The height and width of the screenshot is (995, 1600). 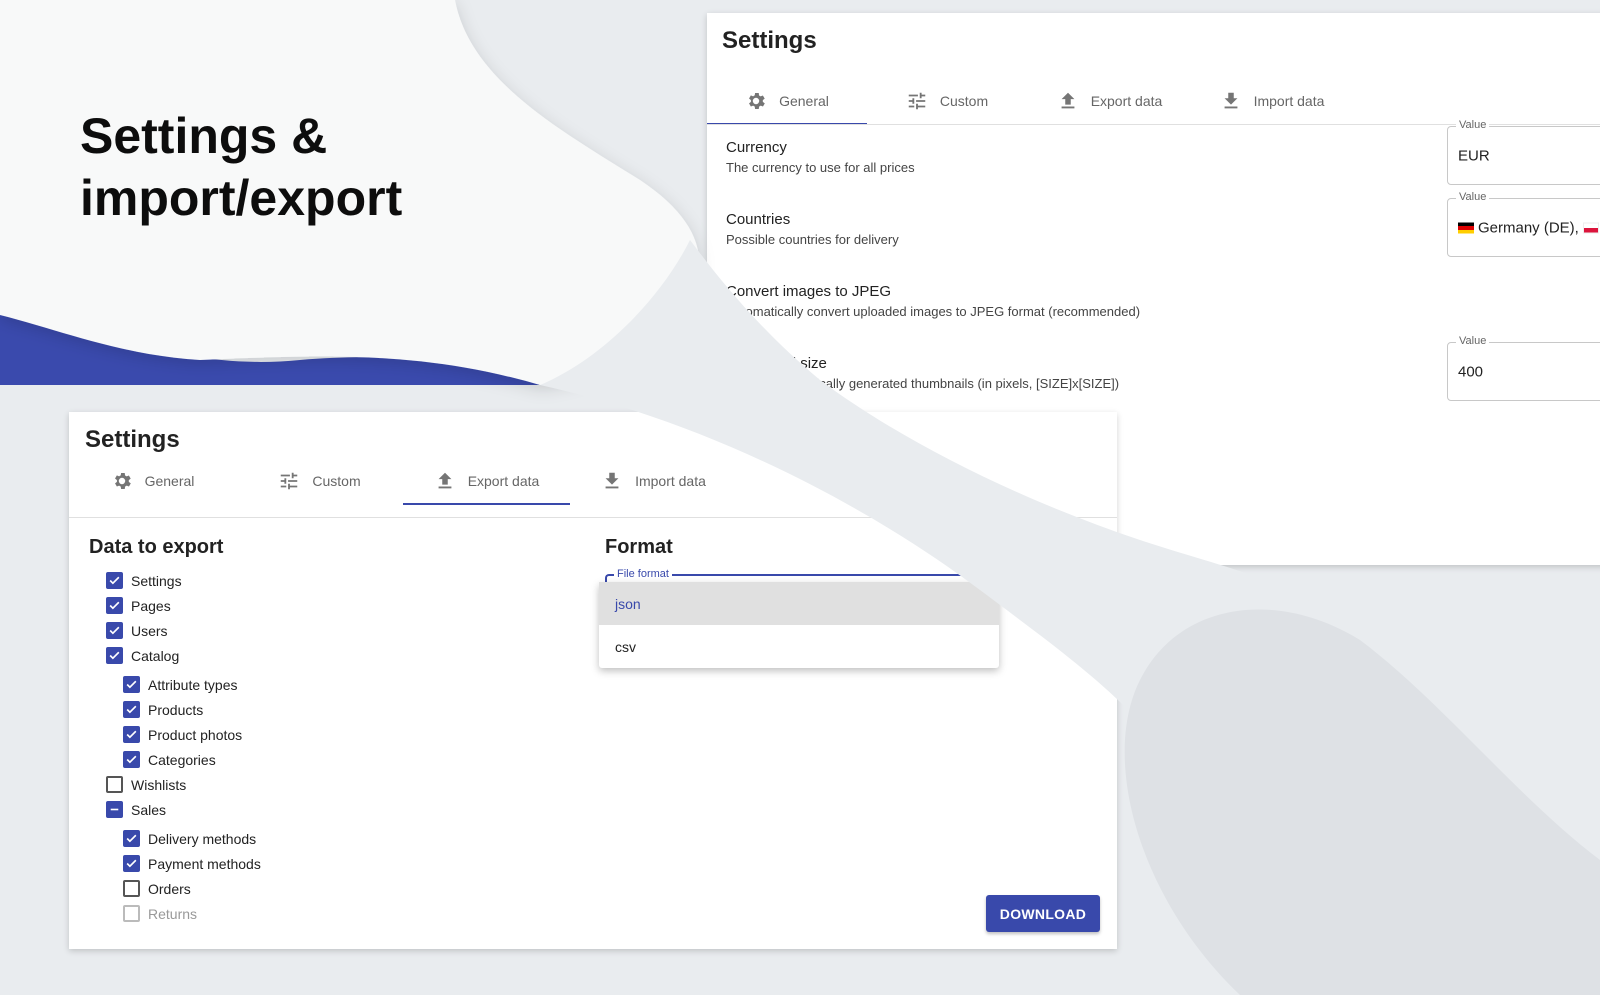 I want to click on checkbox-label: Orders, so click(x=169, y=888).